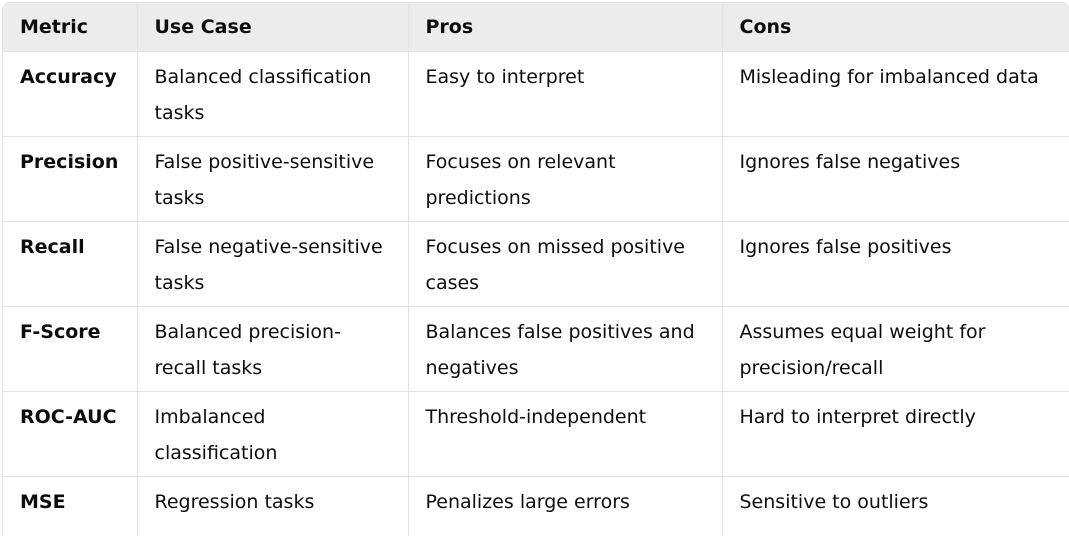 Image resolution: width=1069 pixels, height=536 pixels. Describe the element at coordinates (54, 26) in the screenshot. I see `header-metric: Metric` at that location.